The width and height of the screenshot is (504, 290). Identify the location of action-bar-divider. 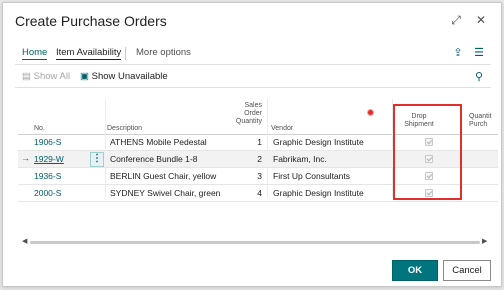
(253, 64).